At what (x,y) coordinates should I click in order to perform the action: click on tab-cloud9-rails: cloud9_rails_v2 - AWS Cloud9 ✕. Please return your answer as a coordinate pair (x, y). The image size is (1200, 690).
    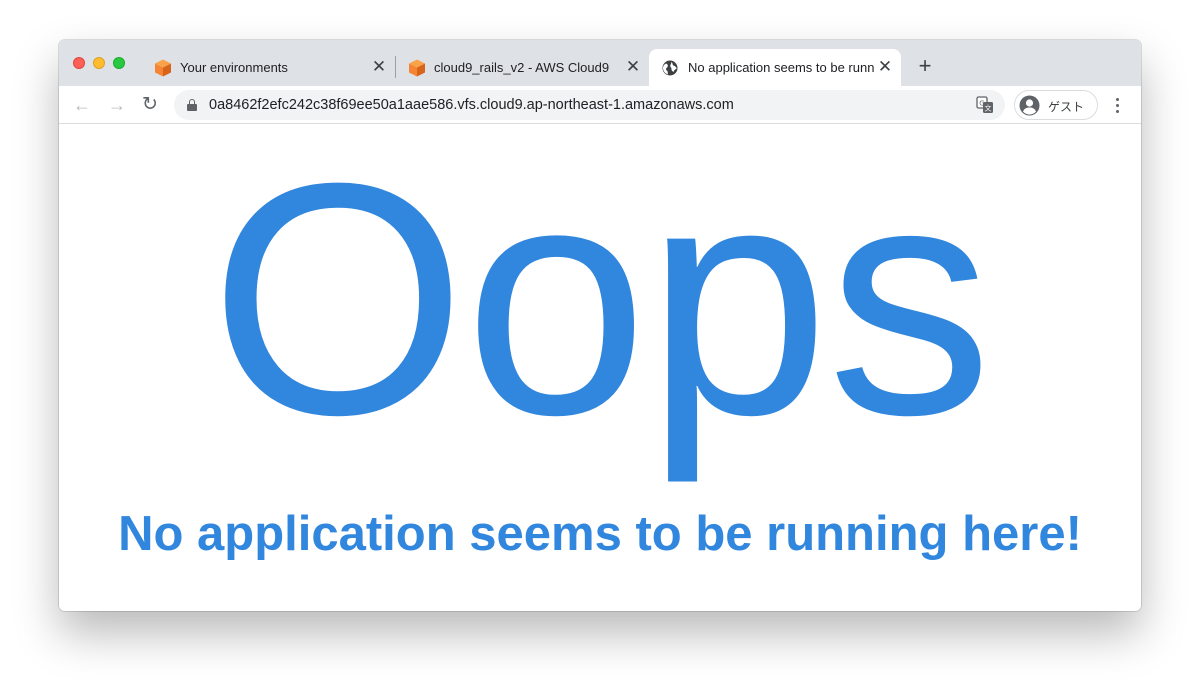
    Looking at the image, I should click on (521, 67).